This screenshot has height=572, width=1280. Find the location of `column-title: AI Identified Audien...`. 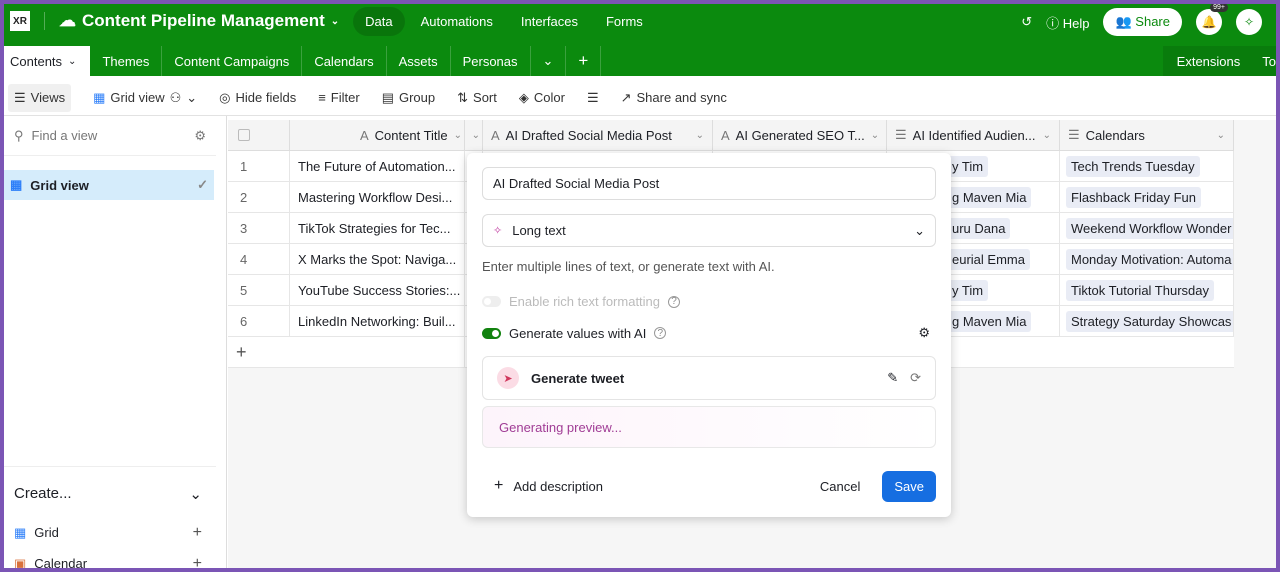

column-title: AI Identified Audien... is located at coordinates (974, 135).